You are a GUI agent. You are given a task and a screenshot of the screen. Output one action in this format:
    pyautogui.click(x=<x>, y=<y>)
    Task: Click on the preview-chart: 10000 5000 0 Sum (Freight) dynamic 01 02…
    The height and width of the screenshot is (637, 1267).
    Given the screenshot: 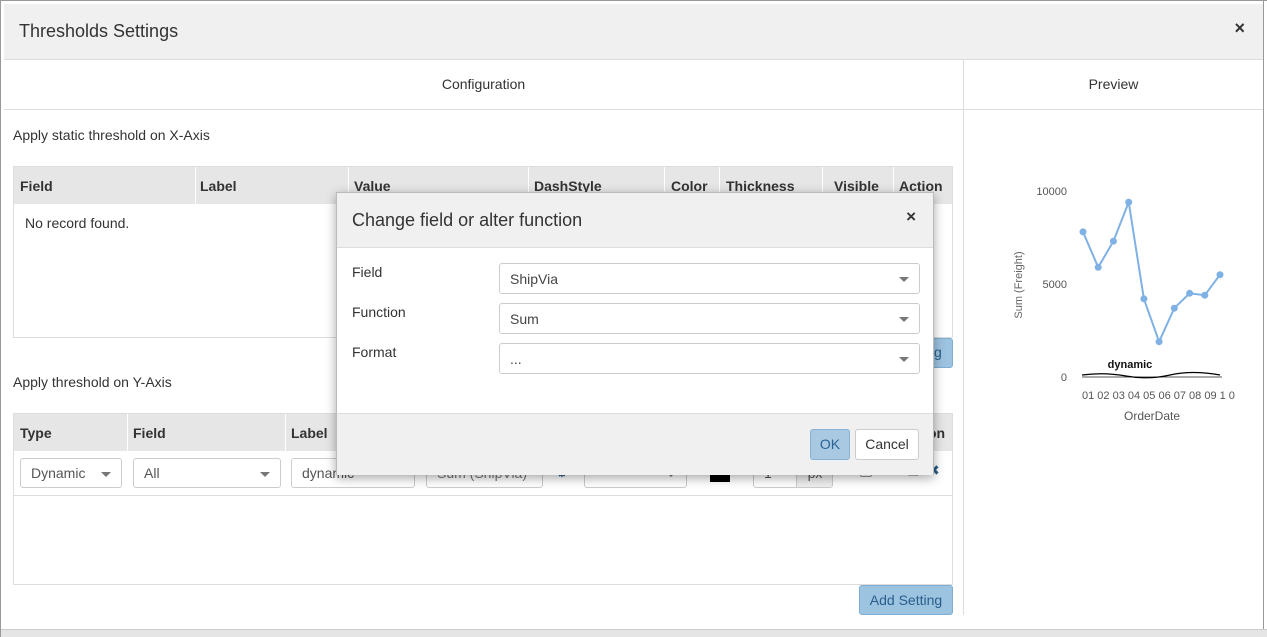 What is the action you would take?
    pyautogui.click(x=1124, y=304)
    